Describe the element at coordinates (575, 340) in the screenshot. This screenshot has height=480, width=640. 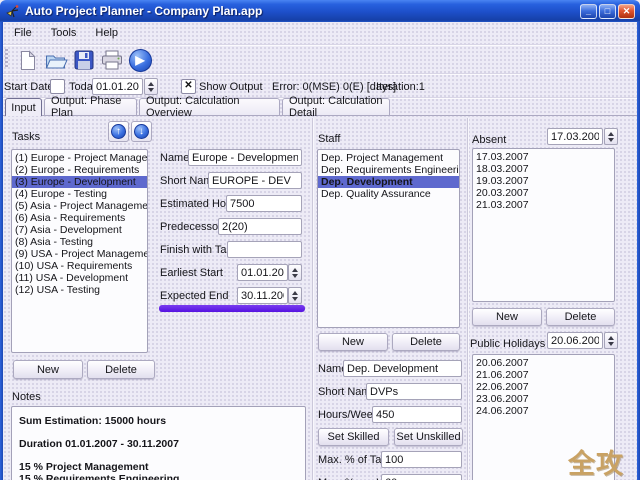
I see `holiday-date-input` at that location.